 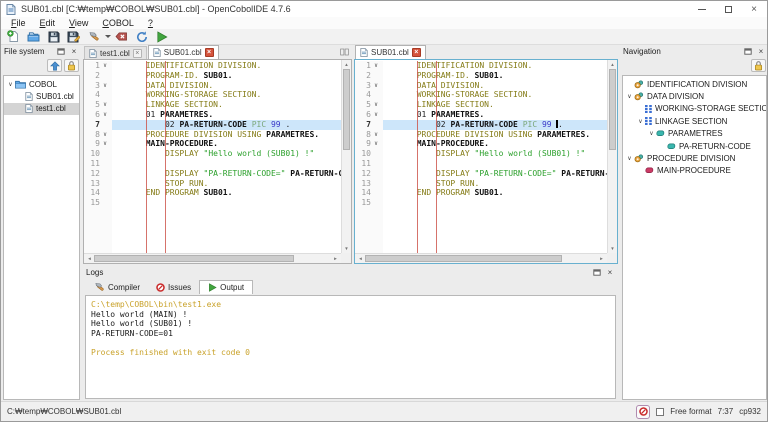 I want to click on nav-tree-item-parametres: ∨ PARAMETRES, so click(x=694, y=134).